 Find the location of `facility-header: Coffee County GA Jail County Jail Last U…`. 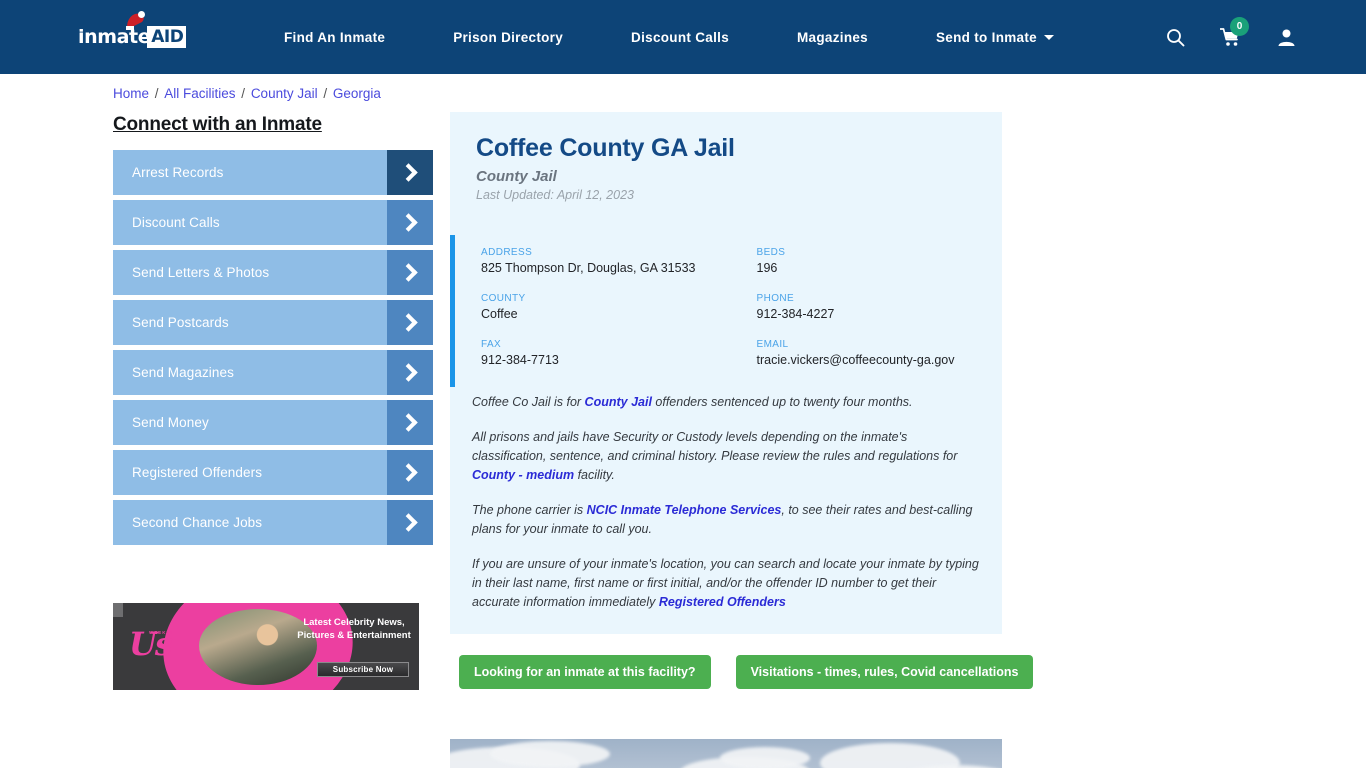

facility-header: Coffee County GA Jail County Jail Last U… is located at coordinates (726, 160).